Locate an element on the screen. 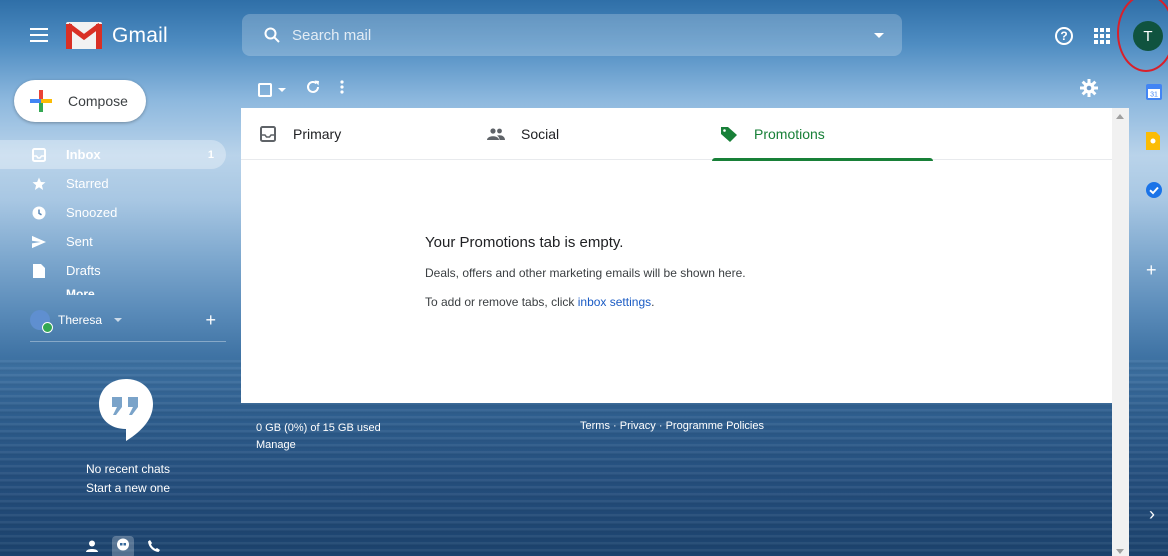 This screenshot has height=556, width=1168. chevron-right-icon: › is located at coordinates (1152, 514).